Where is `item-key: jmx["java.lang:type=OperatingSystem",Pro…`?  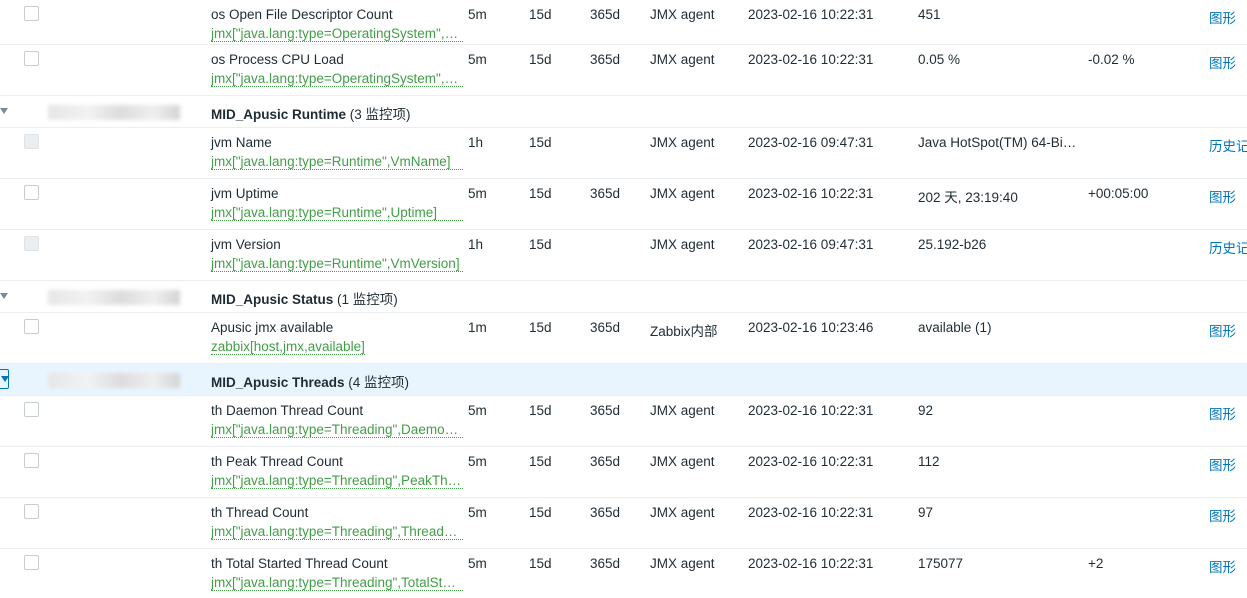 item-key: jmx["java.lang:type=OperatingSystem",Pro… is located at coordinates (337, 79).